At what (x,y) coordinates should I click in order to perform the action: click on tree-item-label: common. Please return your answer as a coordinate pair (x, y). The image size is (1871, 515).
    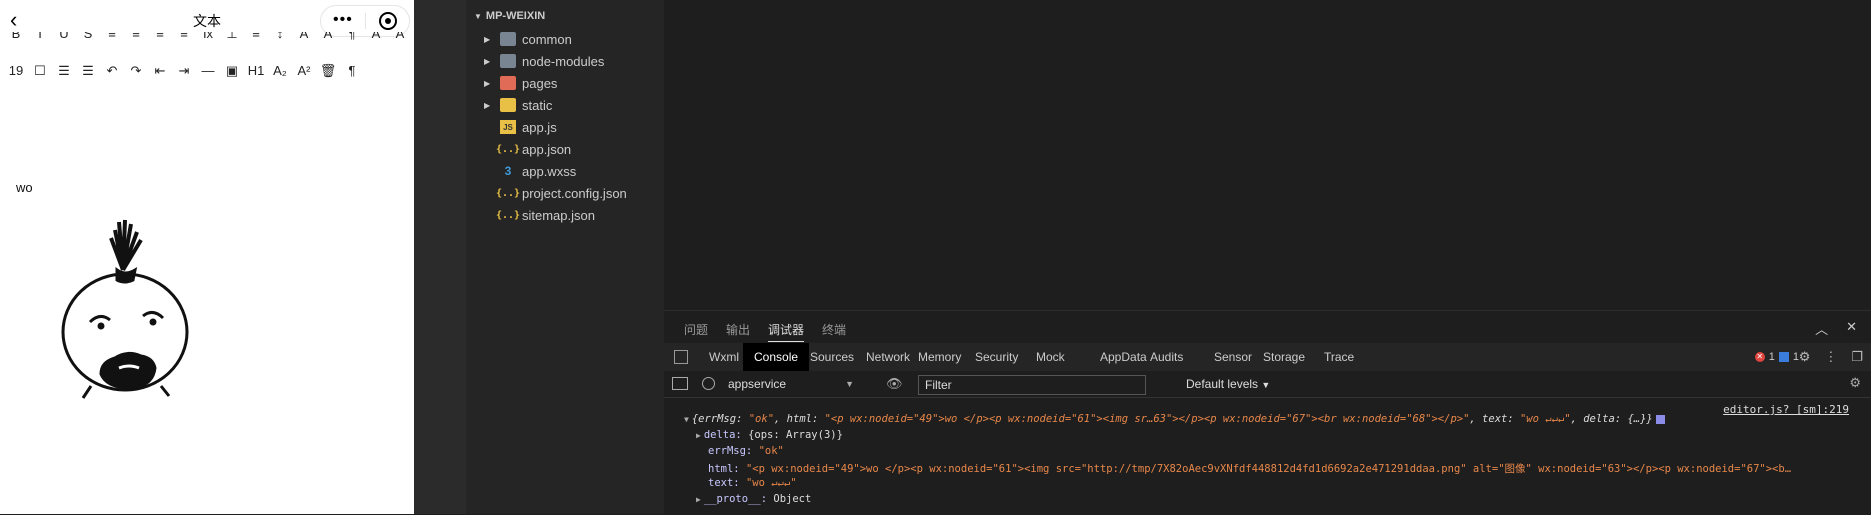
    Looking at the image, I should click on (547, 39).